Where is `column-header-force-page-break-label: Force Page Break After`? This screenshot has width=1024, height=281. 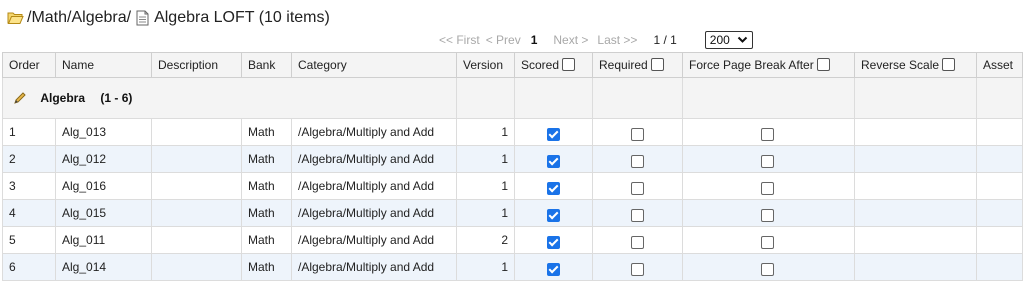
column-header-force-page-break-label: Force Page Break After is located at coordinates (751, 65).